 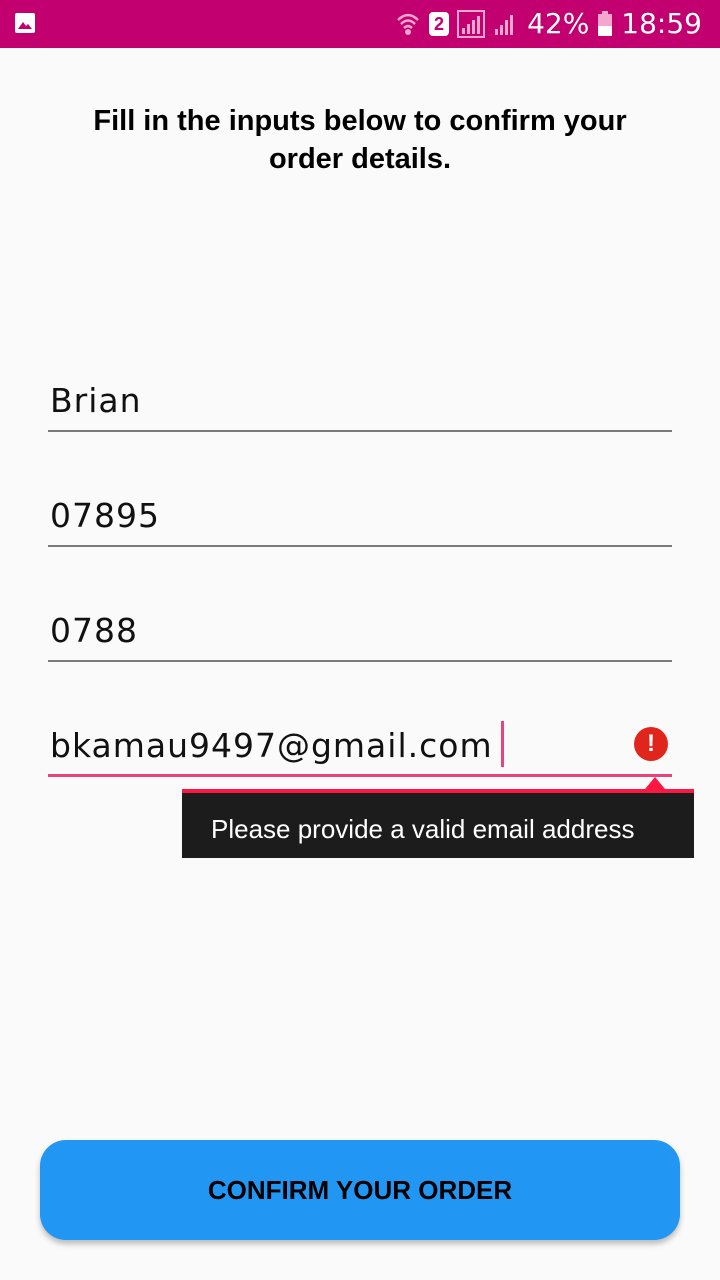 I want to click on email-field: !, so click(x=360, y=747).